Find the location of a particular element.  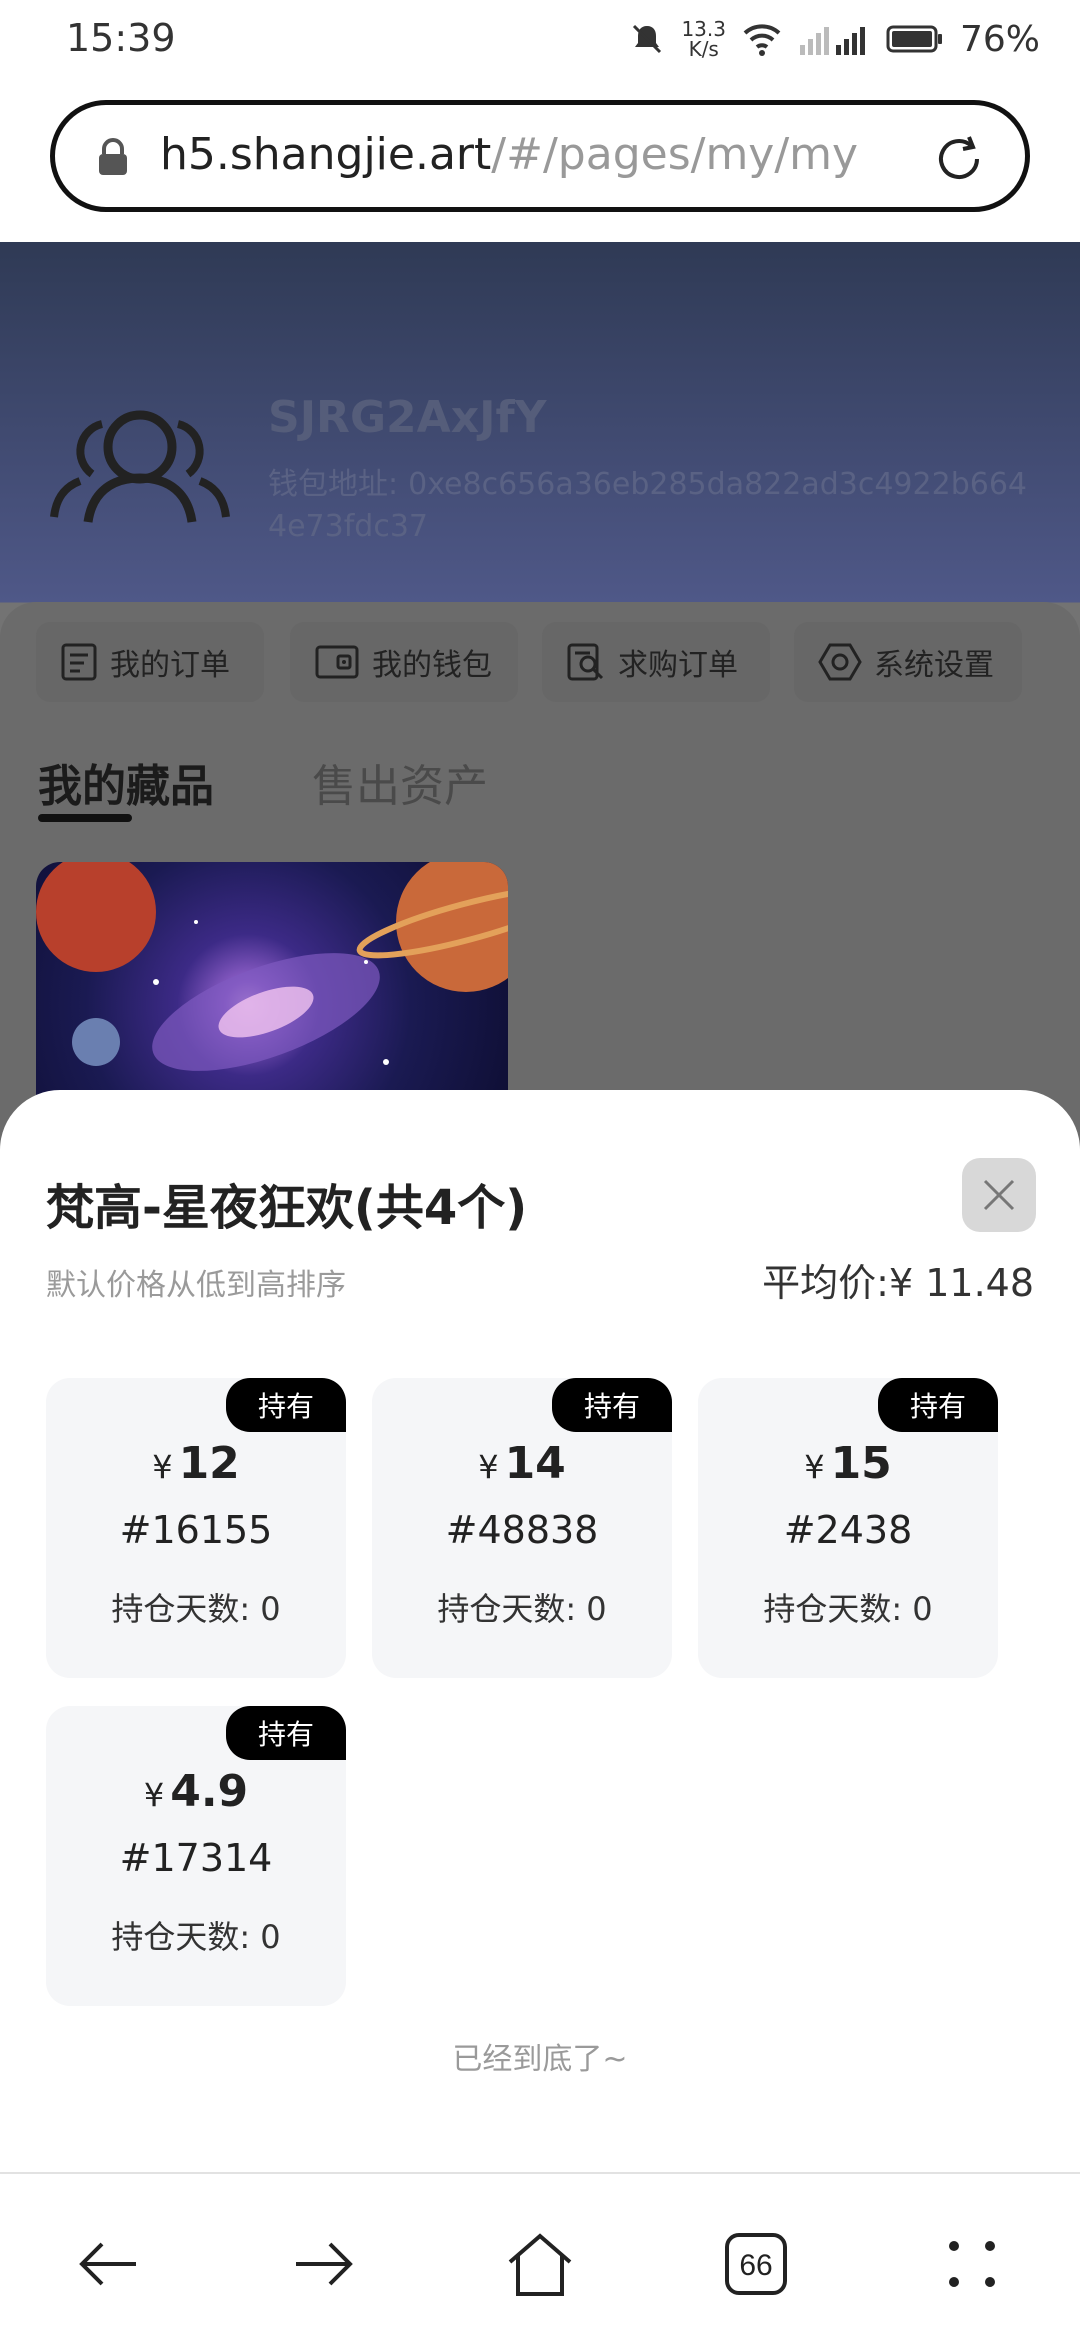

tabs-icon: 66 is located at coordinates (756, 2264).